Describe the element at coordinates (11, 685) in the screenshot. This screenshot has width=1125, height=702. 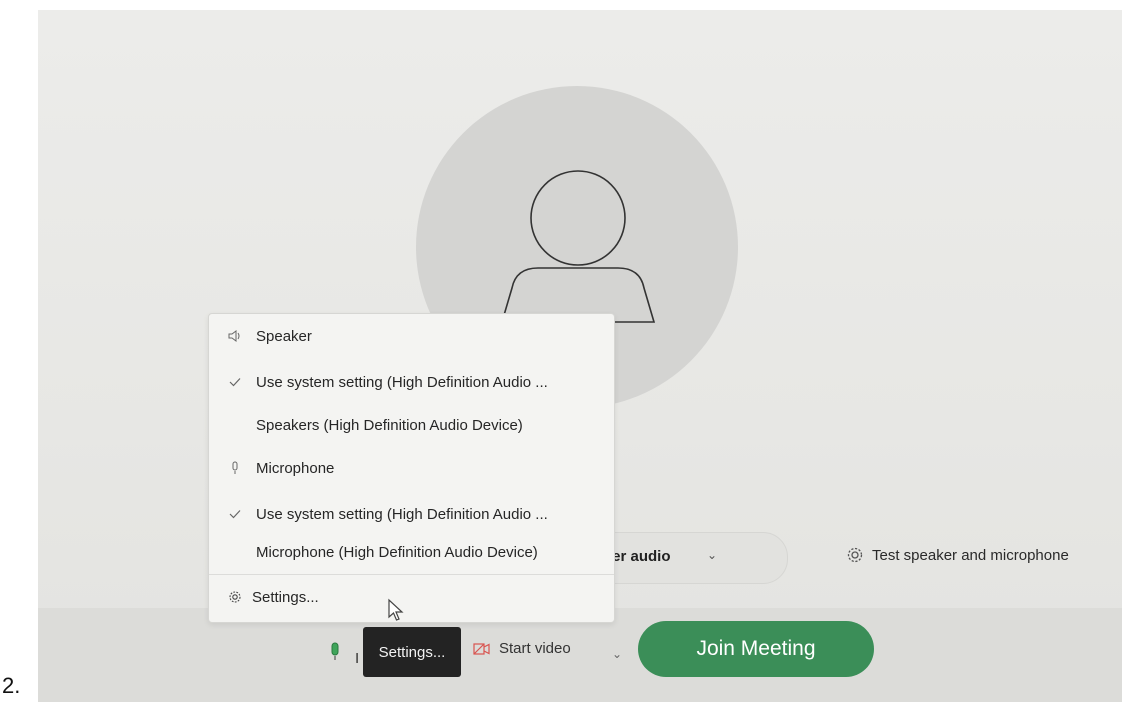
I see `step-number: 2.` at that location.